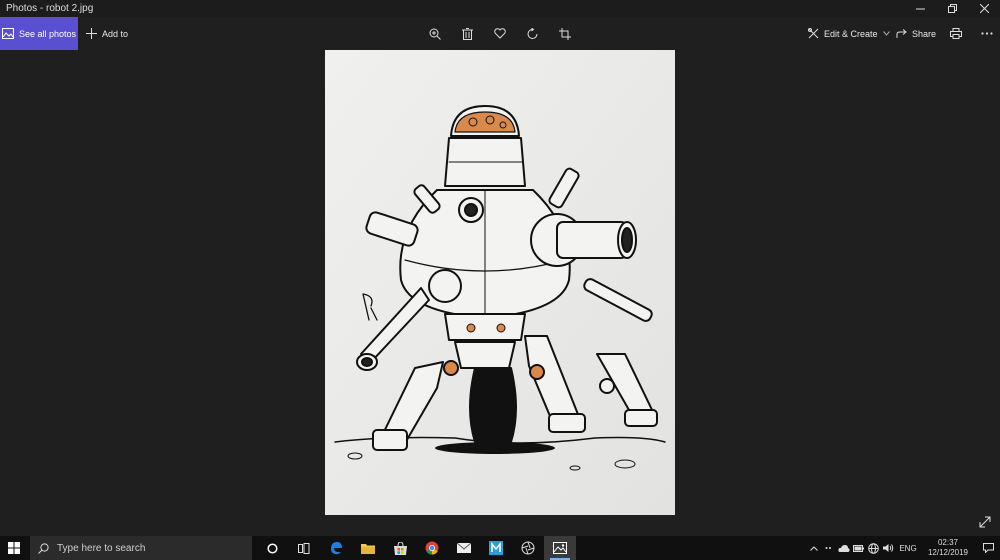 The height and width of the screenshot is (560, 1000). Describe the element at coordinates (948, 542) in the screenshot. I see `clock-time: 02:37` at that location.